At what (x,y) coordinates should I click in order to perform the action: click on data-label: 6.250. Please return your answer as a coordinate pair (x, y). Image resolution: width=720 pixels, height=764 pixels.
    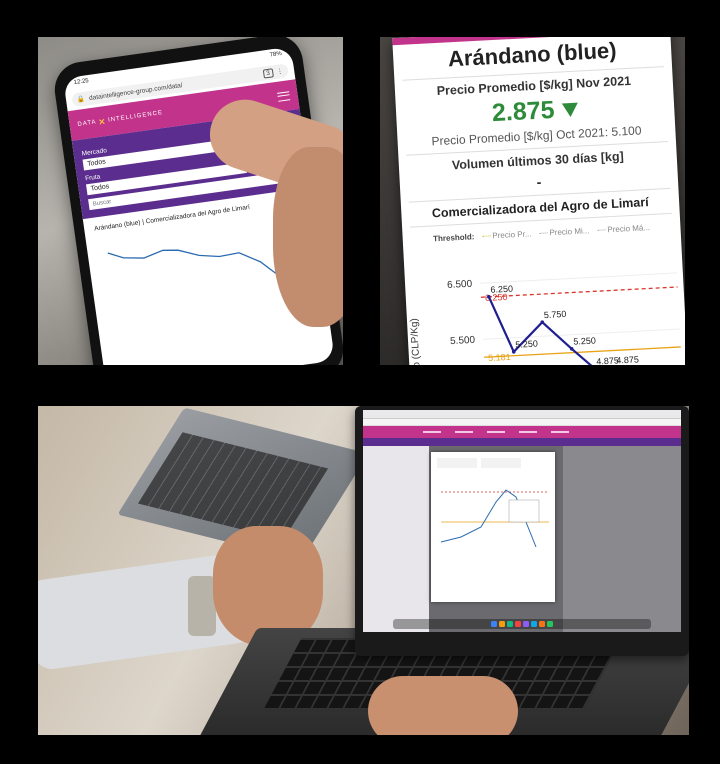
    Looking at the image, I should click on (501, 289).